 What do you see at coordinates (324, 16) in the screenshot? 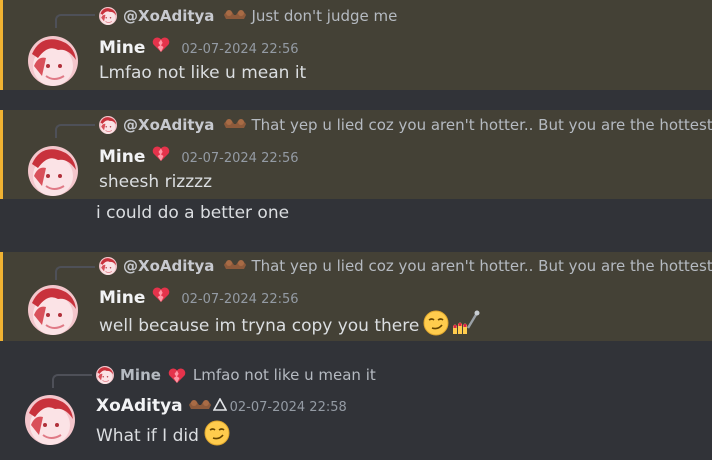
I see `reply-text: Just don't judge me` at bounding box center [324, 16].